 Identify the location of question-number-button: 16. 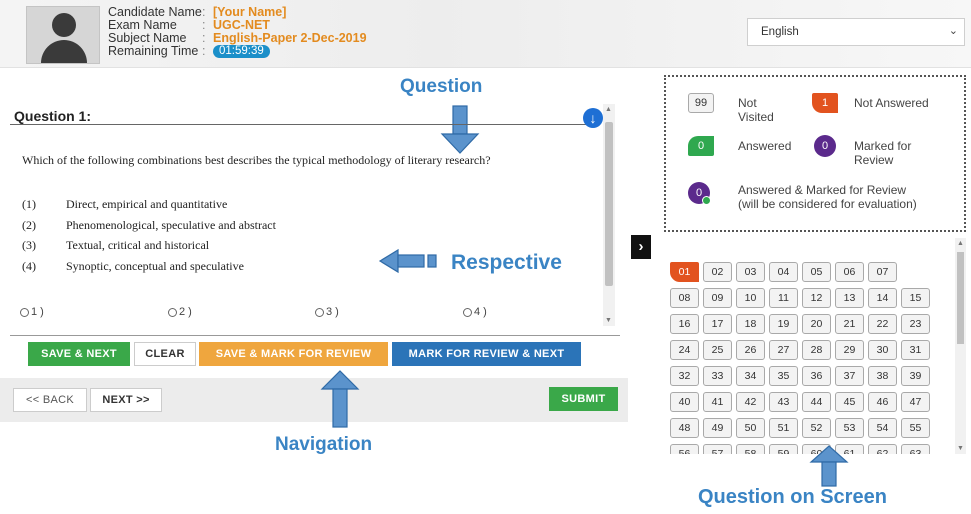
(684, 324).